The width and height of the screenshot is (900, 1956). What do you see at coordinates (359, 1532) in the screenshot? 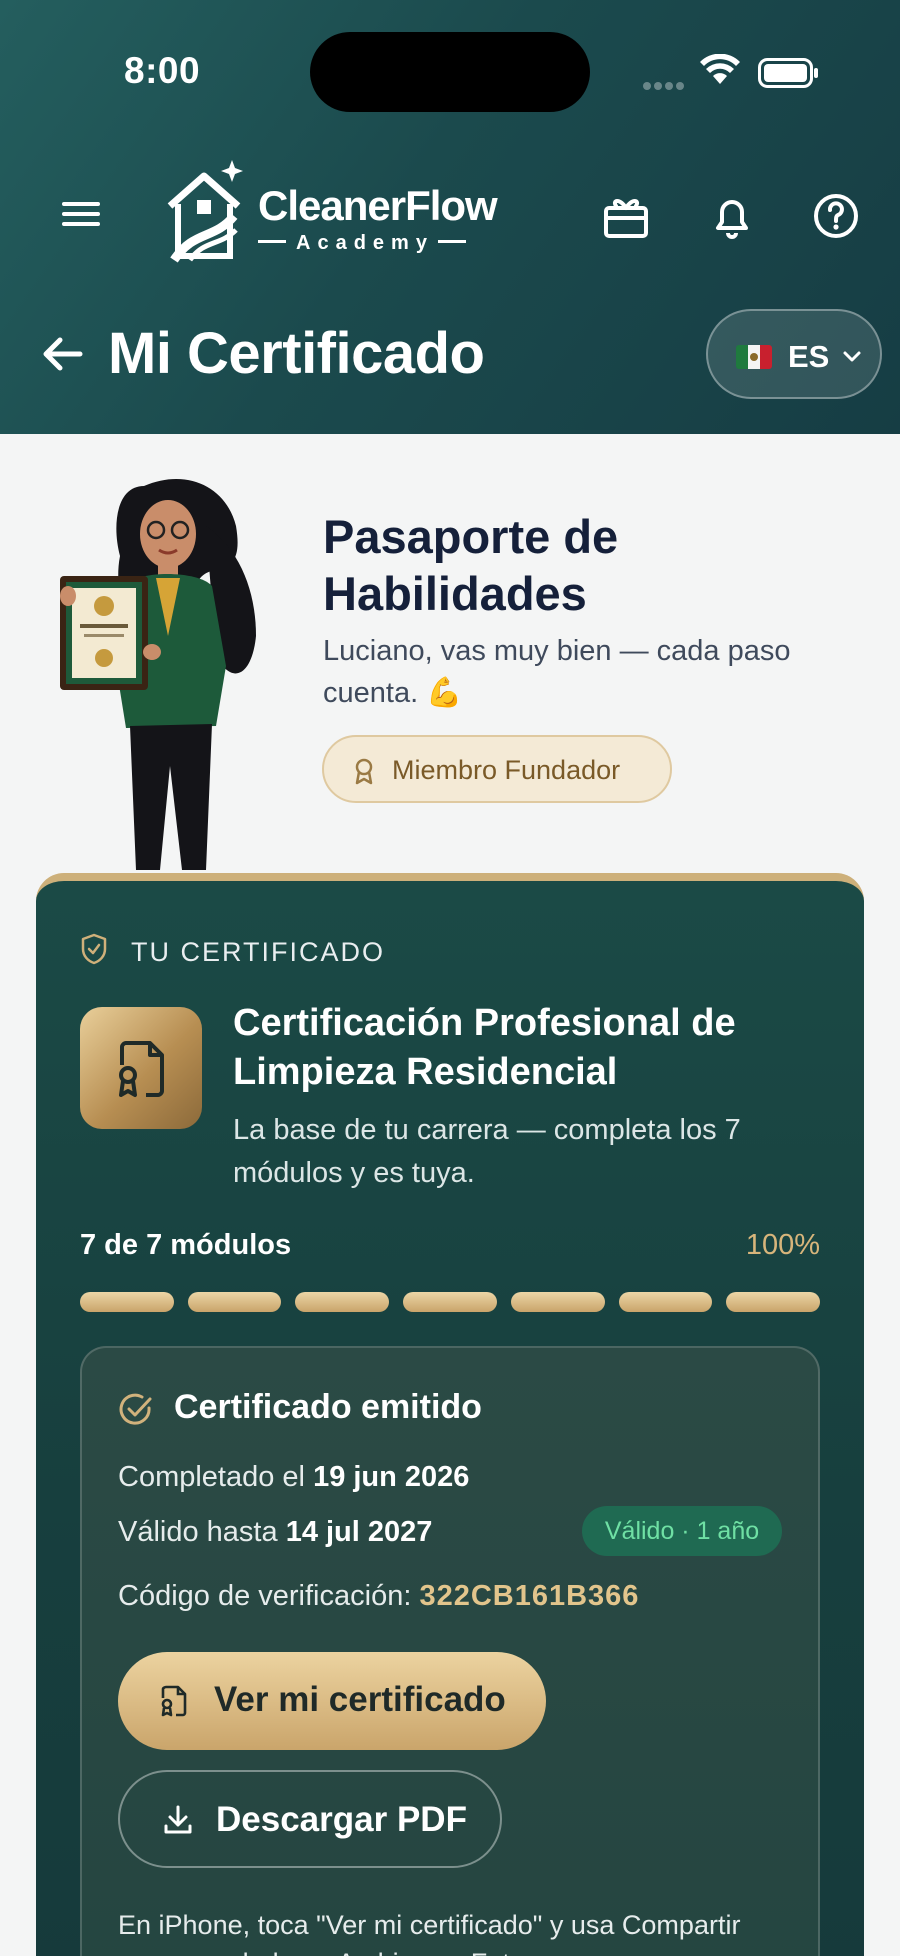
I see `valid-until-date: 14 jul 2027` at bounding box center [359, 1532].